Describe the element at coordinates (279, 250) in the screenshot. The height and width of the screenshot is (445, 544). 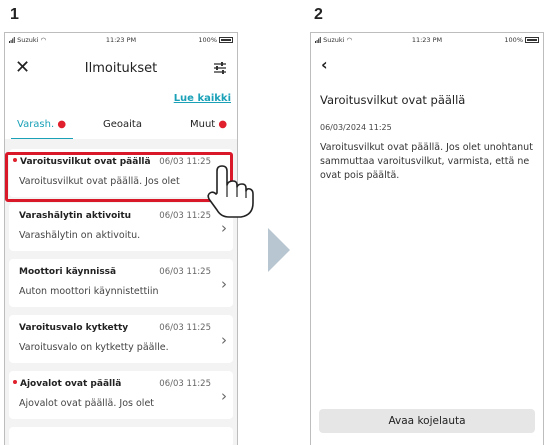
I see `next-step-arrow-icon` at that location.